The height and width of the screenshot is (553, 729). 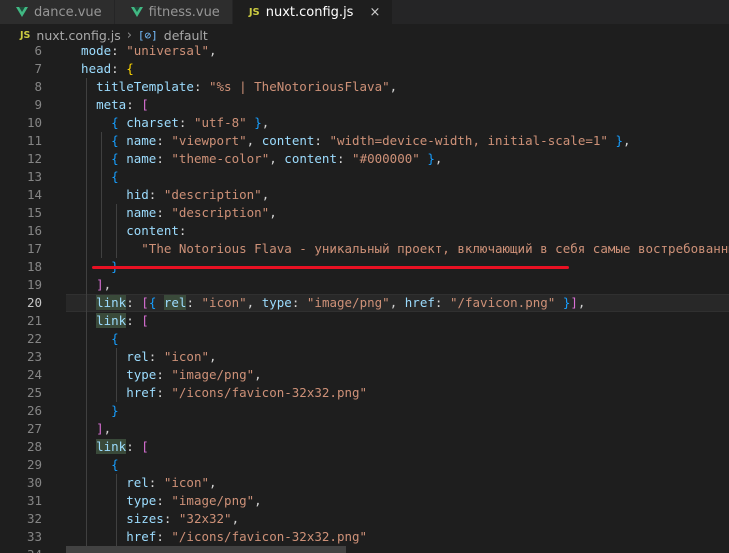 What do you see at coordinates (364, 483) in the screenshot?
I see `code-line: 30 rel: "icon",` at bounding box center [364, 483].